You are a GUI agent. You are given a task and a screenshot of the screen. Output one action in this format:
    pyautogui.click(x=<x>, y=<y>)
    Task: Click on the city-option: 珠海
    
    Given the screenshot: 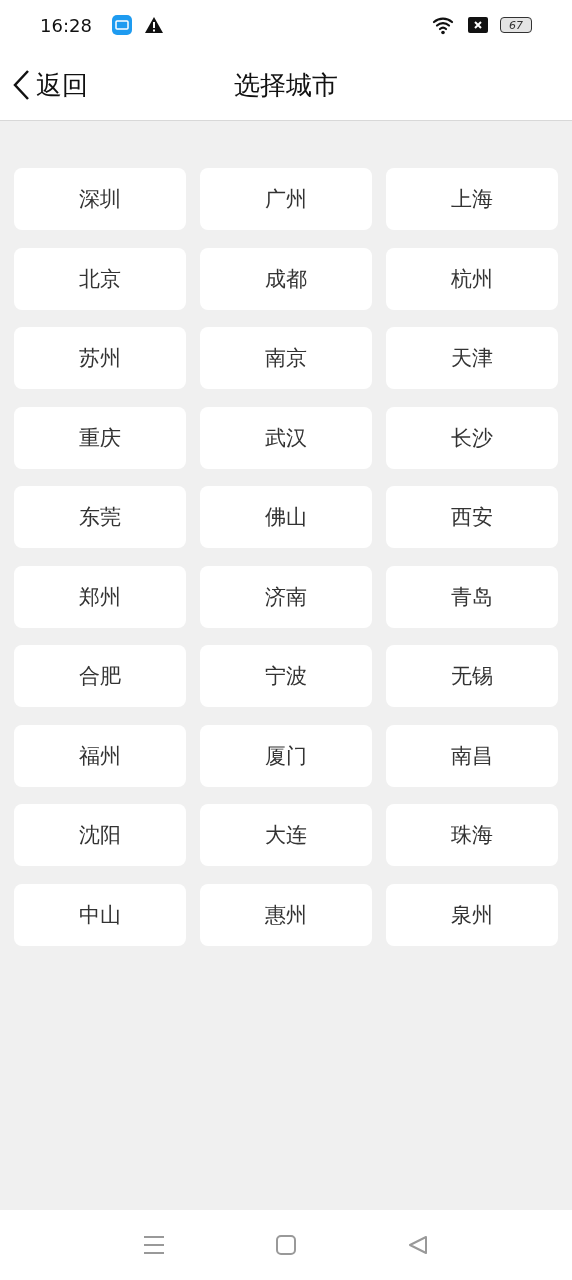 What is the action you would take?
    pyautogui.click(x=472, y=835)
    